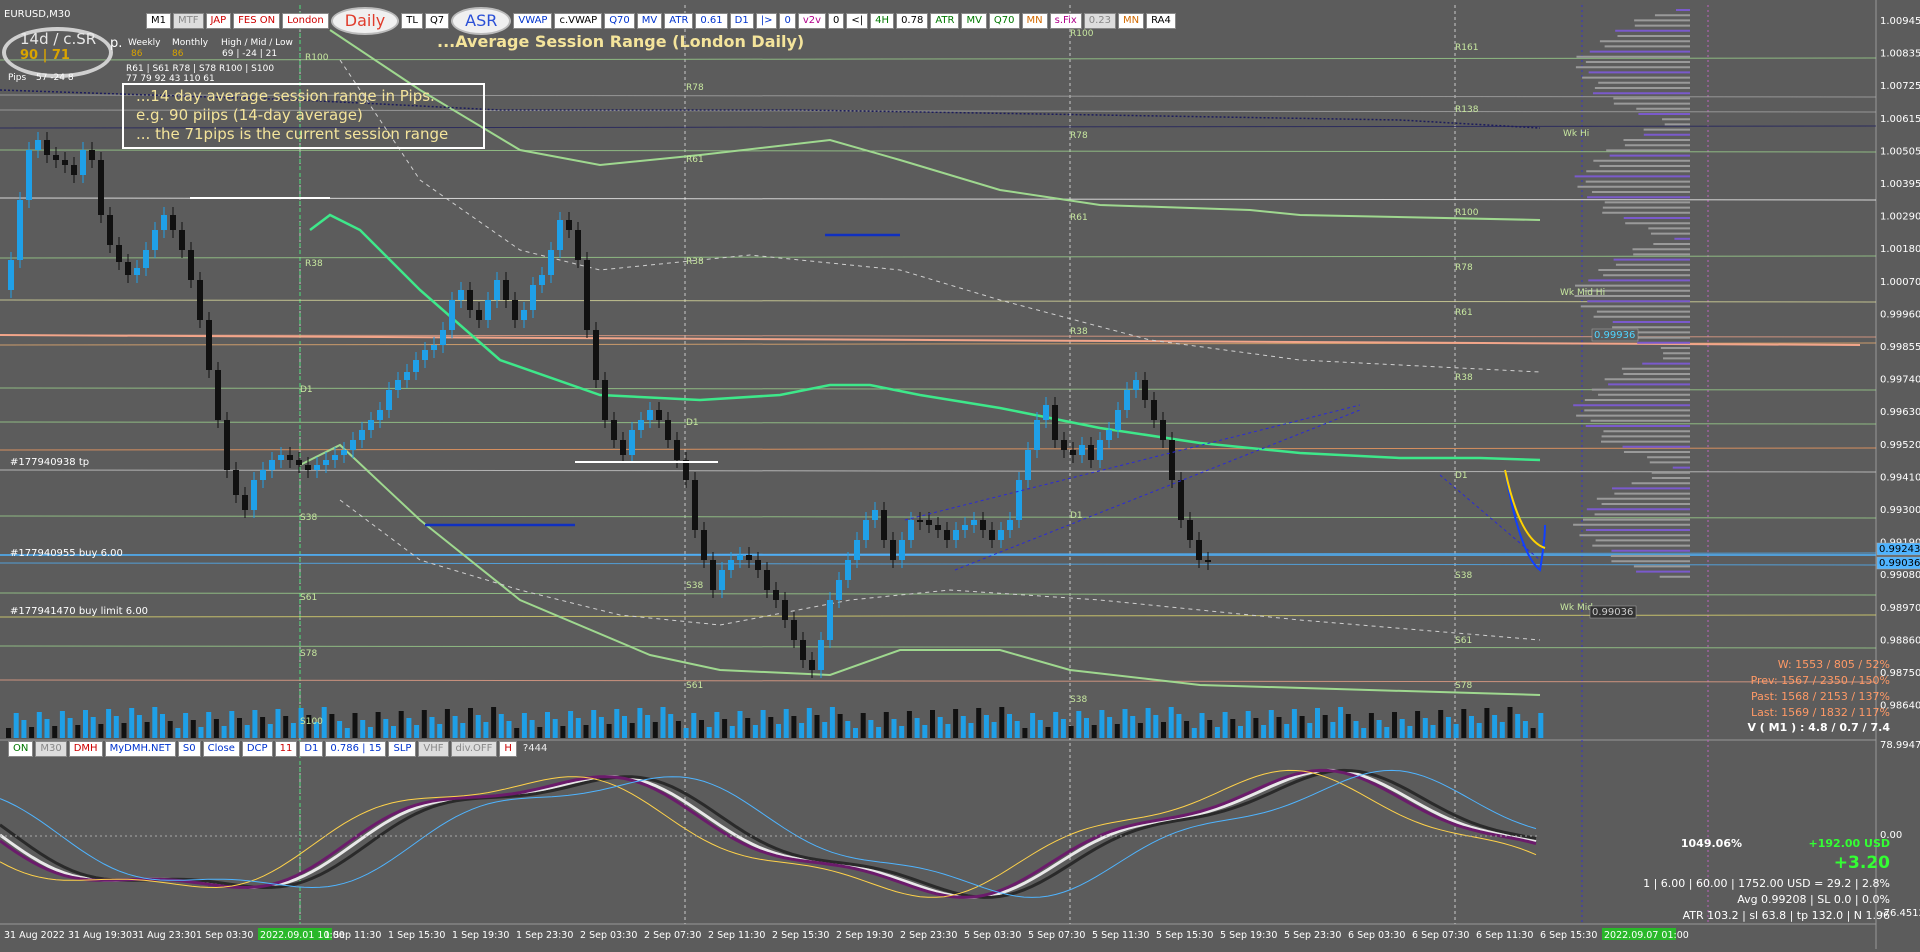  Describe the element at coordinates (912, 21) in the screenshot. I see `toolbar-0-78-button: 0.78` at that location.